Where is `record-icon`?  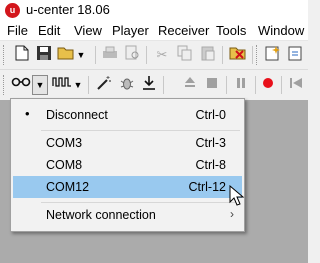
record-icon is located at coordinates (268, 85).